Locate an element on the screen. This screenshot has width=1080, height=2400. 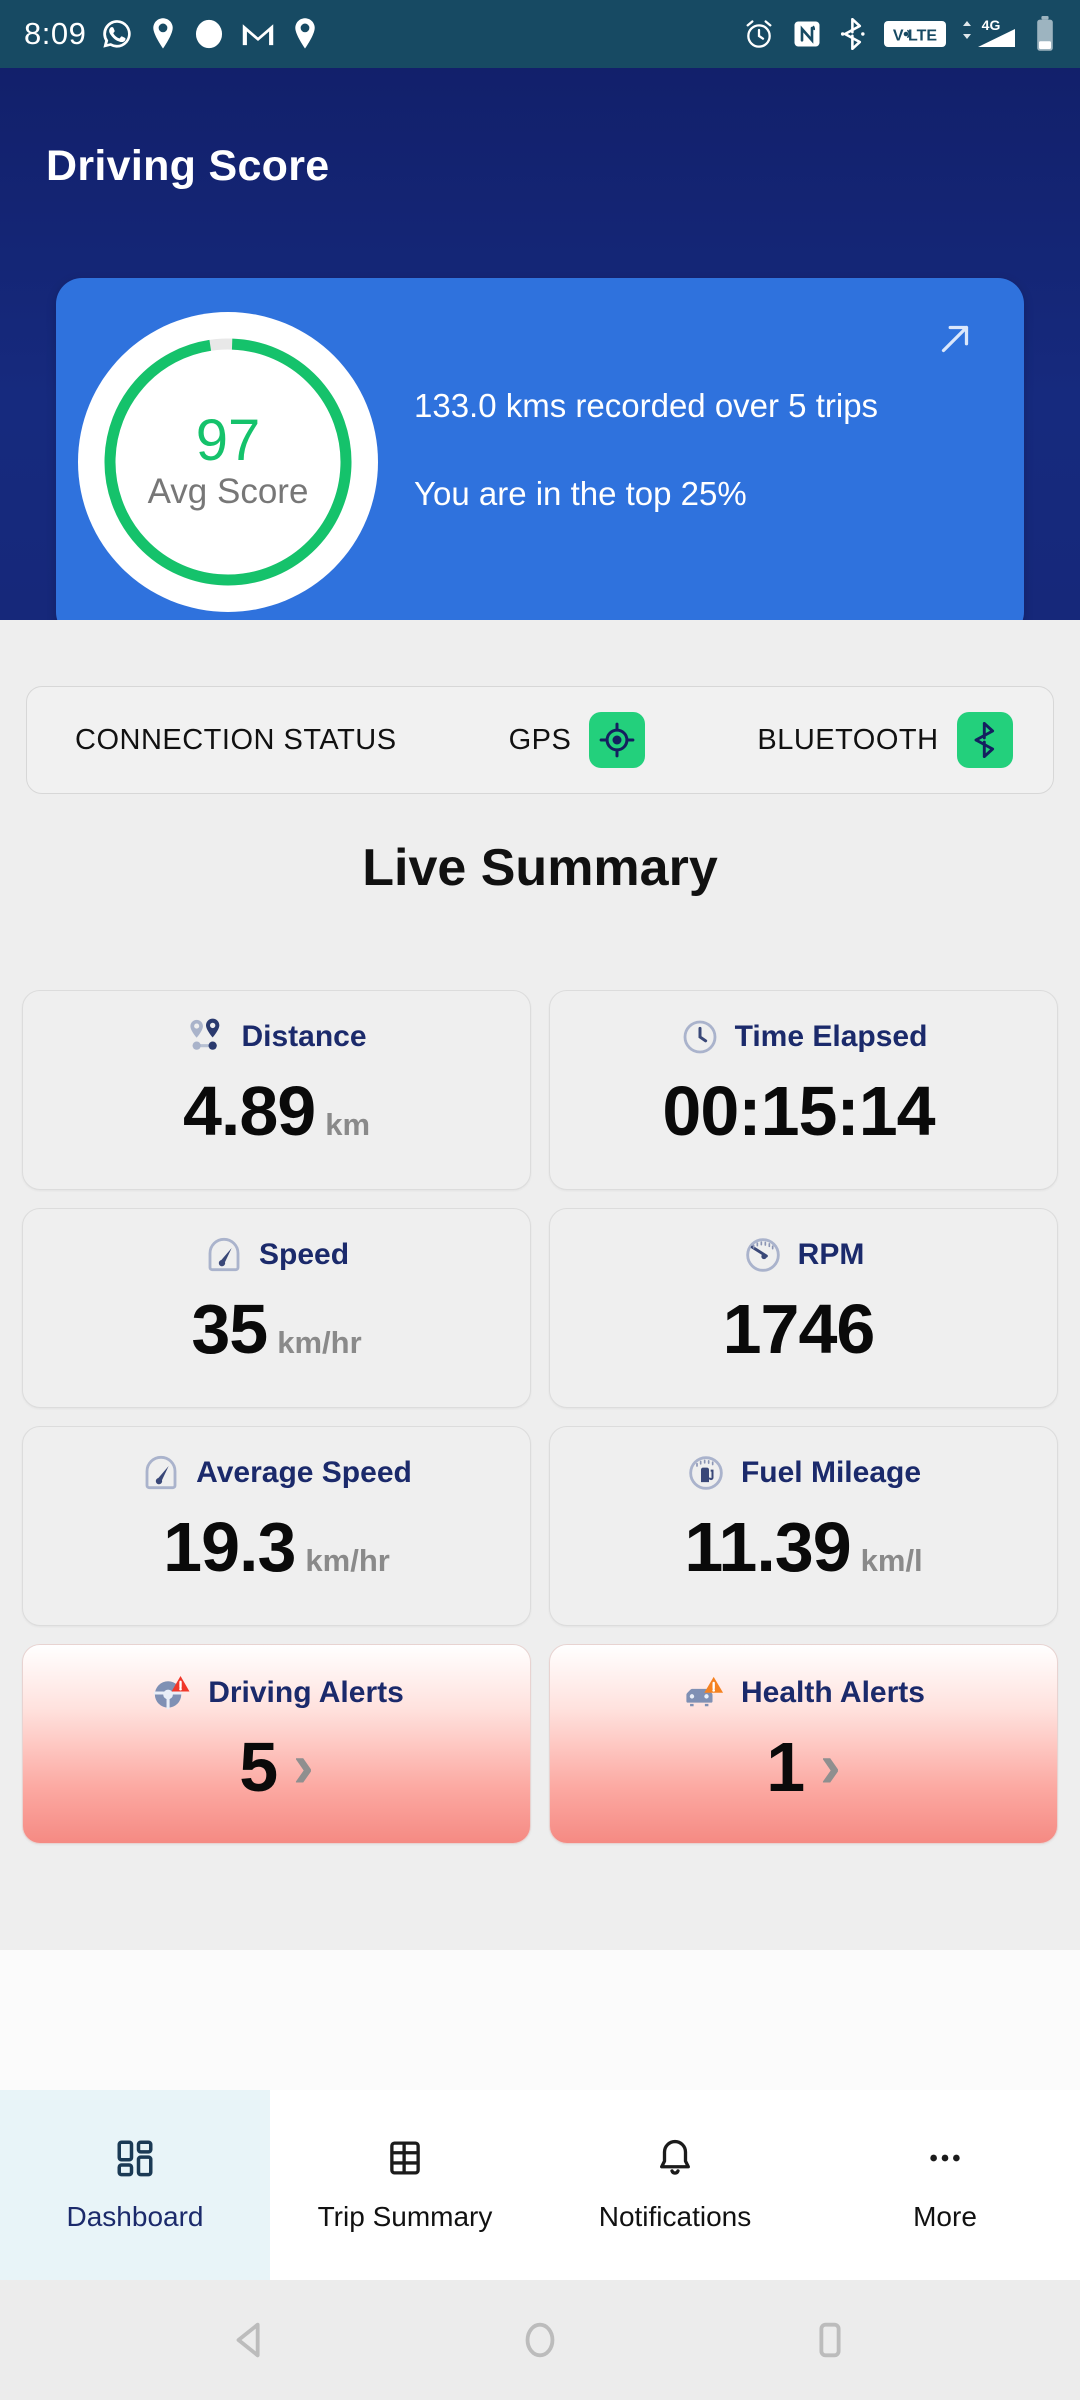
section-title-live-summary: Live Summary is located at coordinates (540, 868).